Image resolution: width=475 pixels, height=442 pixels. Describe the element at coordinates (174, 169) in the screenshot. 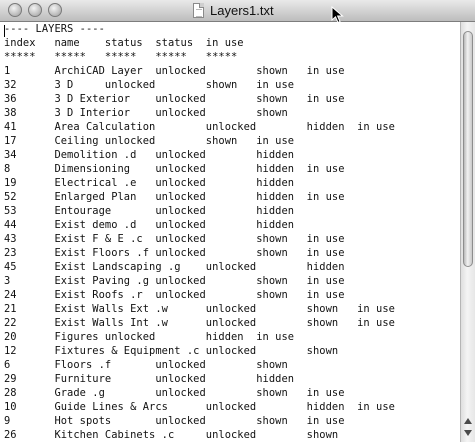

I see `text-line: 8 Dimensioning unlocked hidden in use` at that location.